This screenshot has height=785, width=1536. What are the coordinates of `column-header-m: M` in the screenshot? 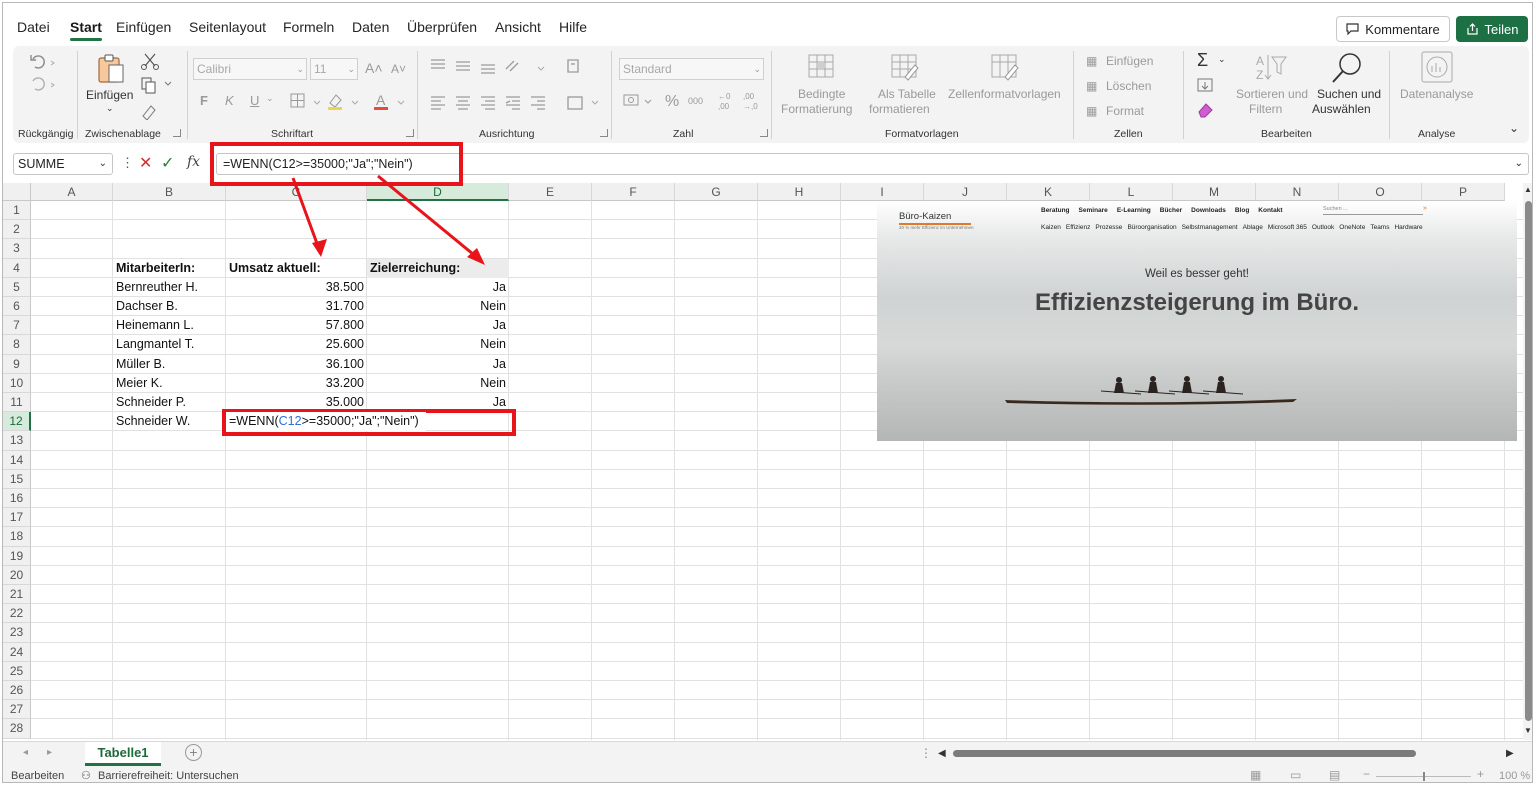 It's located at (1214, 192).